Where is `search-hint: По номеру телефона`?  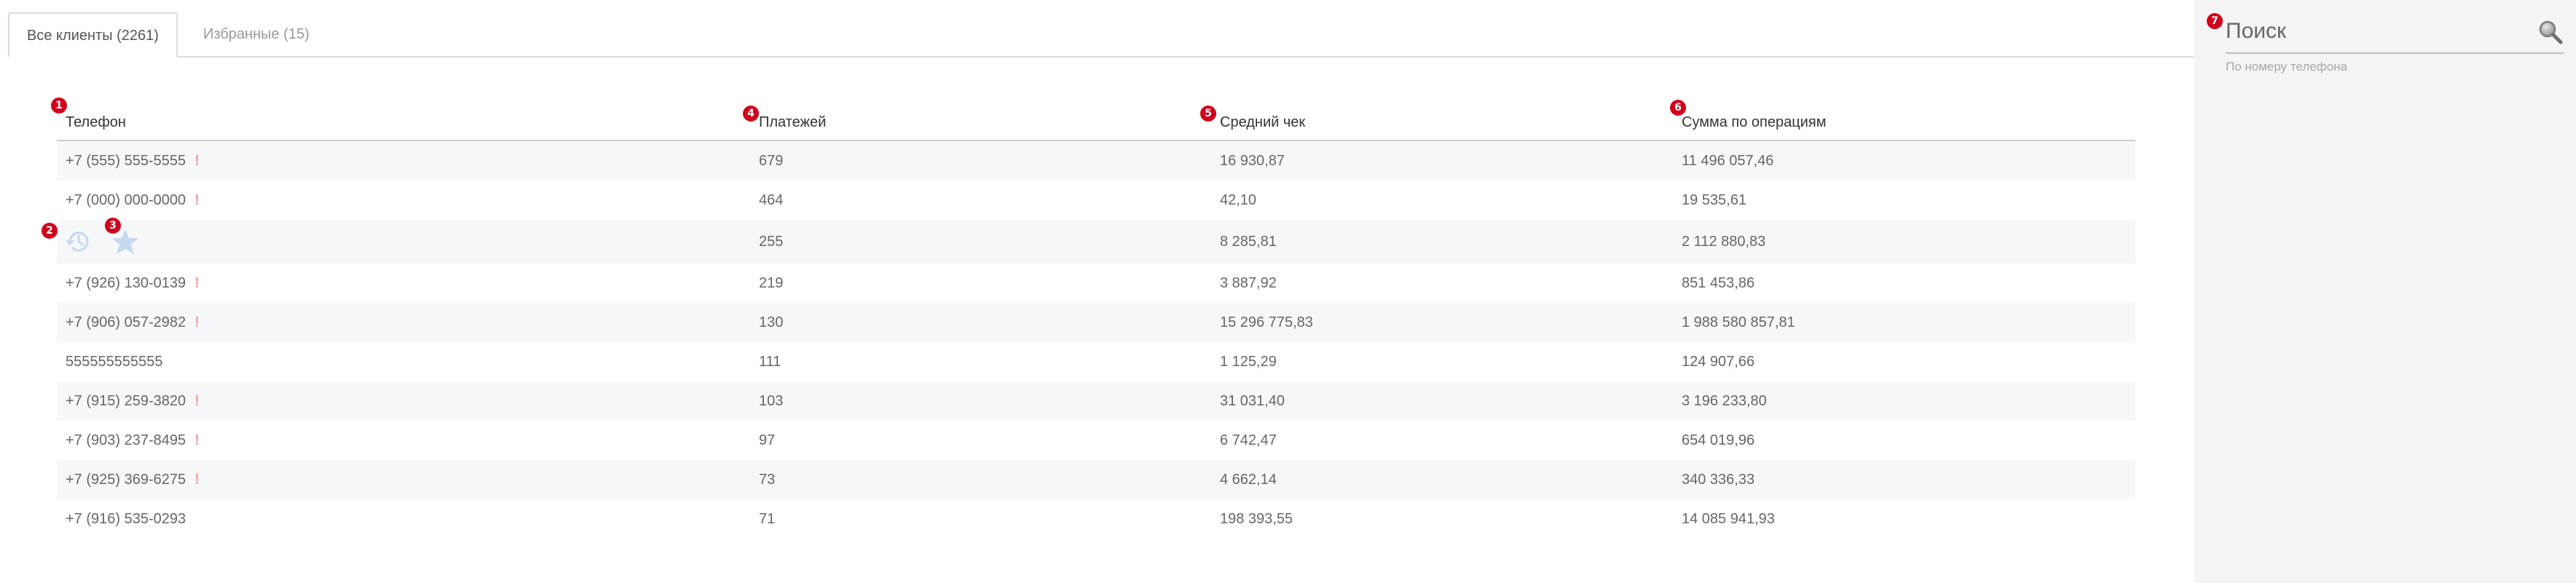 search-hint: По номеру телефона is located at coordinates (2287, 67).